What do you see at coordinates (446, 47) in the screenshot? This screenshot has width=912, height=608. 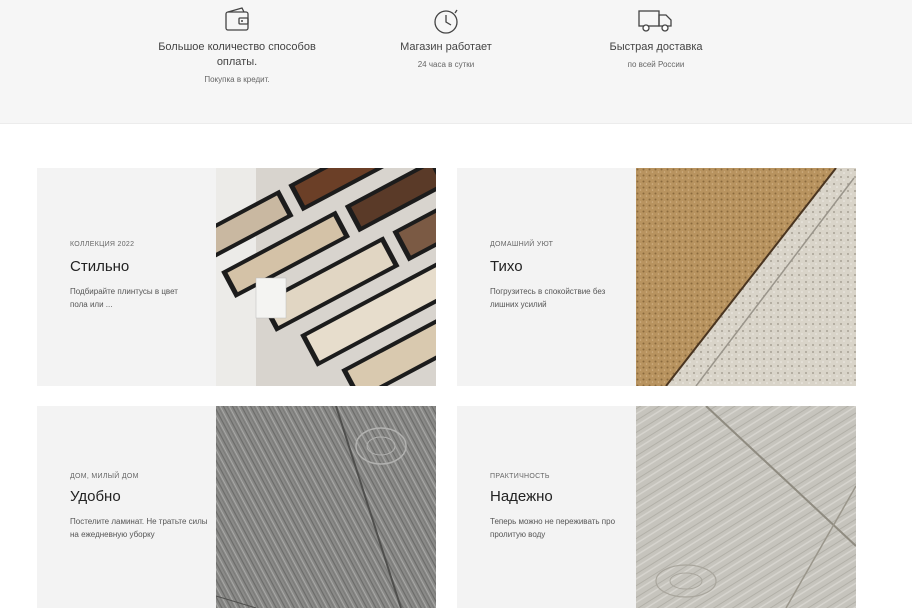 I see `feature-hours-title: Магазин работает` at bounding box center [446, 47].